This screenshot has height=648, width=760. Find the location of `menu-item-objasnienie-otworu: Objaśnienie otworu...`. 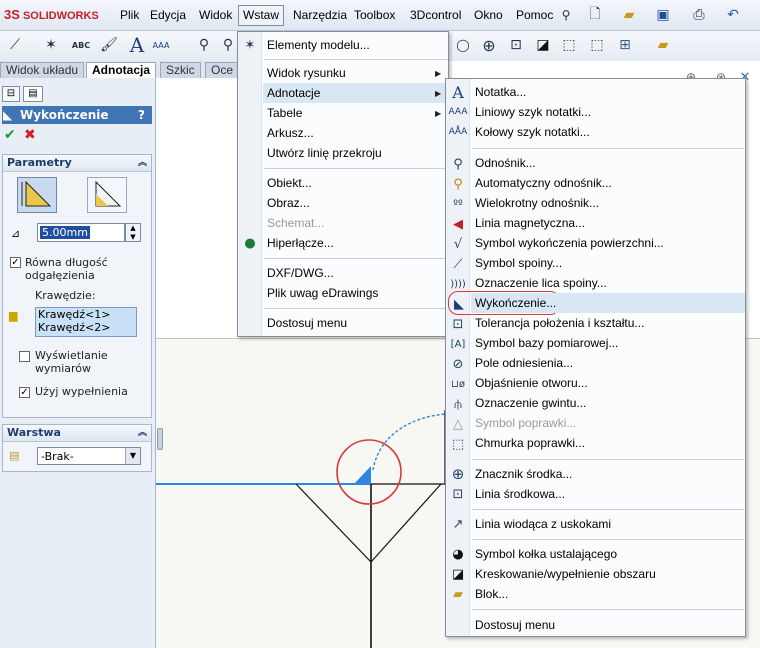

menu-item-objasnienie-otworu: Objaśnienie otworu... is located at coordinates (531, 383).